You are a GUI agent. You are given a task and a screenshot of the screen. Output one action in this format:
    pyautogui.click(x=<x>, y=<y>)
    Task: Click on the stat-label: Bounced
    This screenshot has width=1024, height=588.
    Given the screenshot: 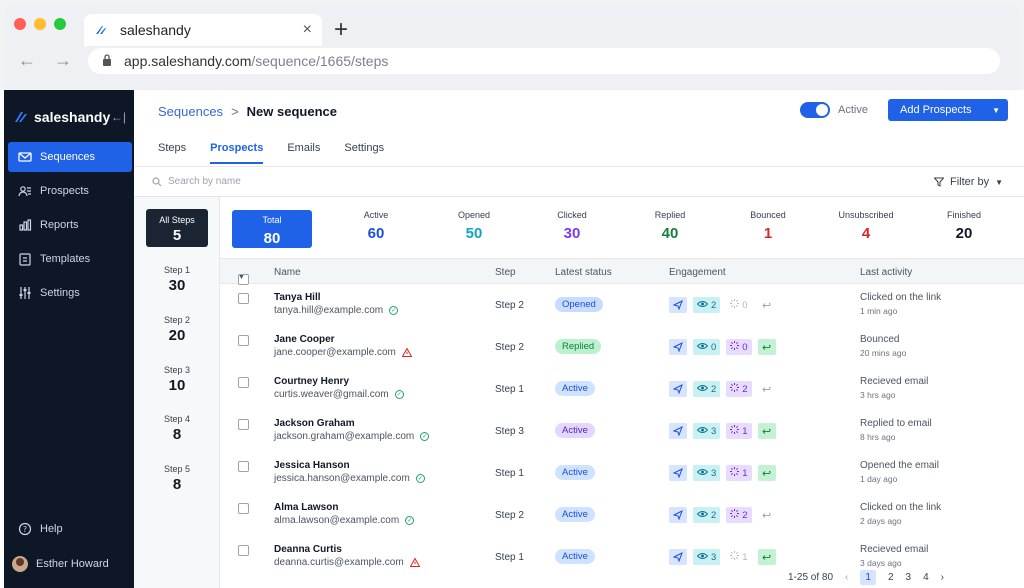 What is the action you would take?
    pyautogui.click(x=768, y=215)
    